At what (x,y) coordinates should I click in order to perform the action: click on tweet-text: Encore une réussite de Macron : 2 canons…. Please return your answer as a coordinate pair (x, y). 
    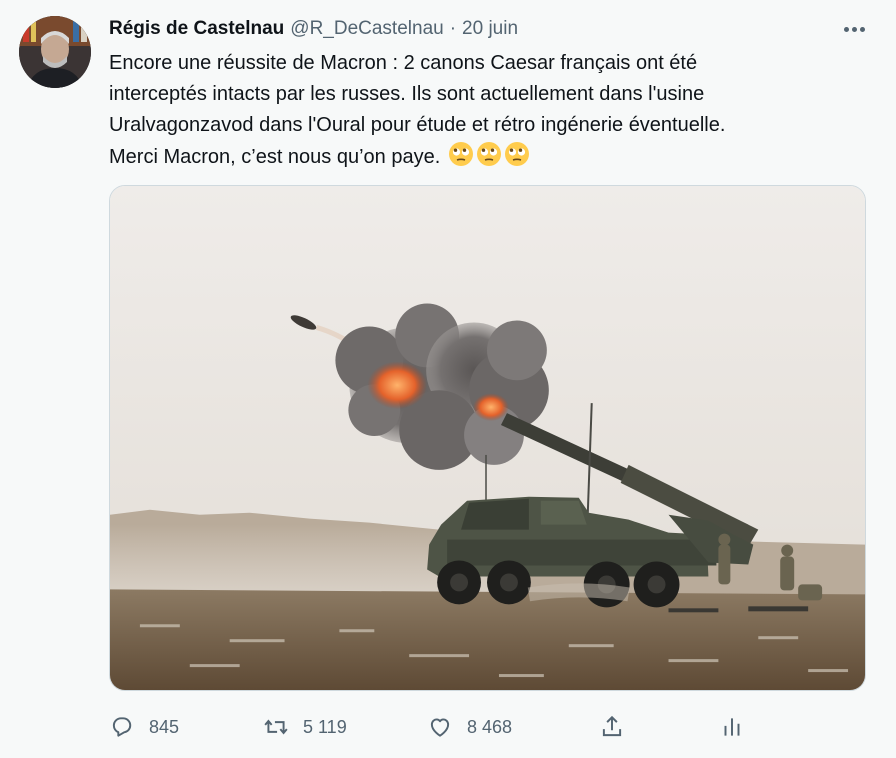
    Looking at the image, I should click on (479, 112).